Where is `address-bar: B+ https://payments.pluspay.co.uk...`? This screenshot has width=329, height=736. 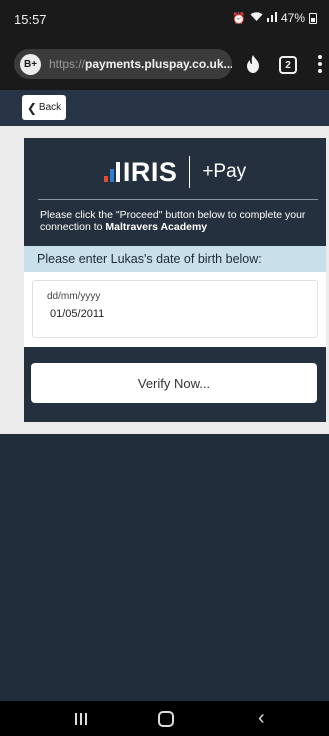
address-bar: B+ https://payments.pluspay.co.uk... is located at coordinates (123, 64).